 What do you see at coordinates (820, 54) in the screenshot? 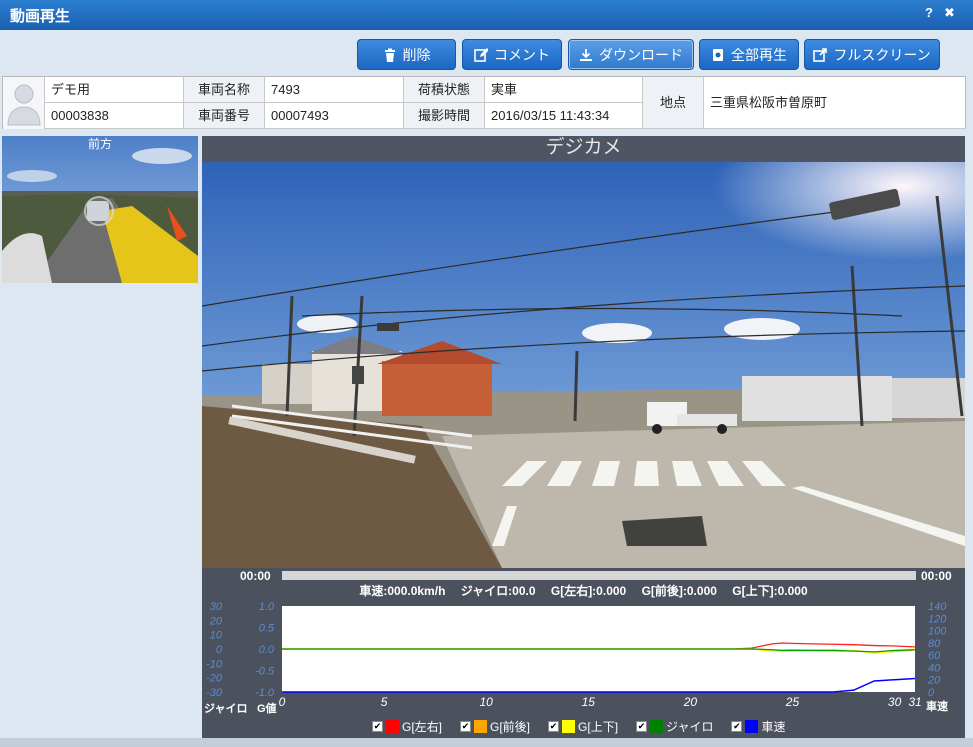
I see `external-icon` at bounding box center [820, 54].